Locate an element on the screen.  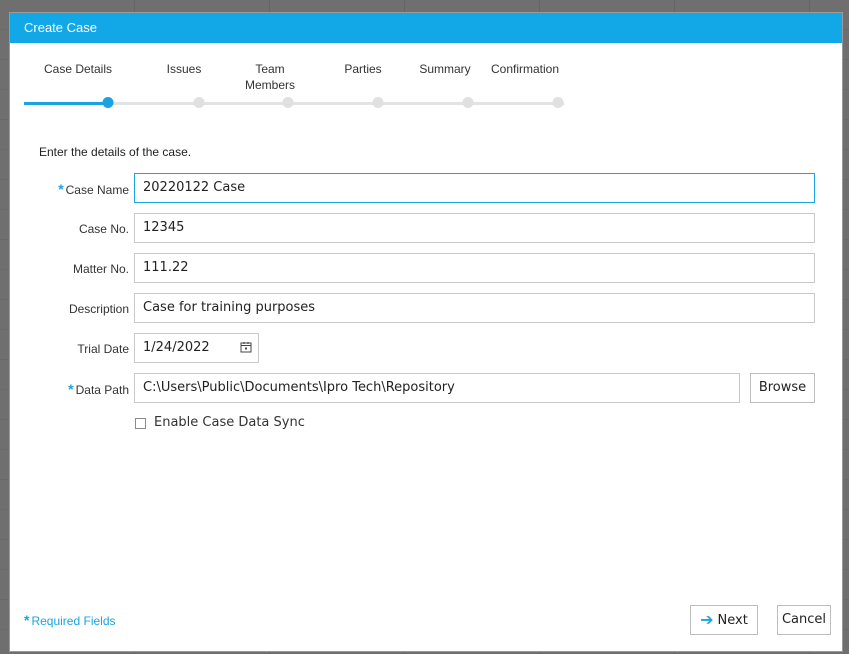
matter-no-input: 111.22 is located at coordinates (474, 268).